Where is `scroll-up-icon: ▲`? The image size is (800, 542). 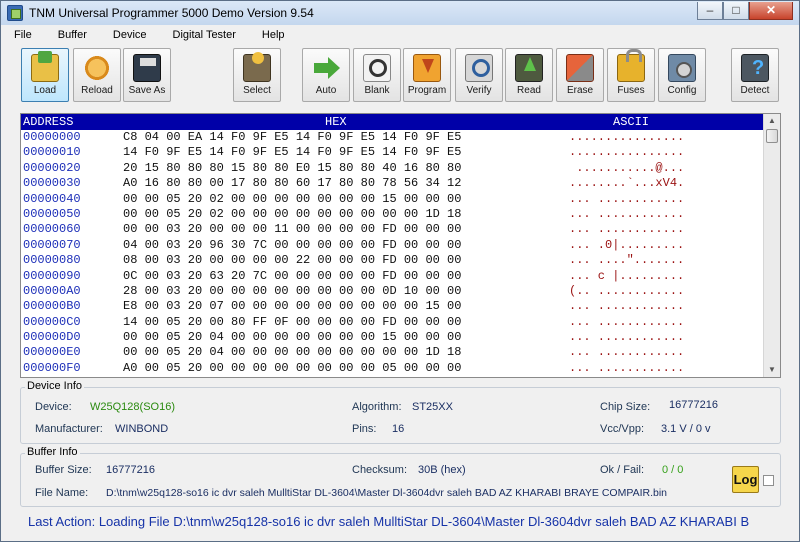 scroll-up-icon: ▲ is located at coordinates (772, 121).